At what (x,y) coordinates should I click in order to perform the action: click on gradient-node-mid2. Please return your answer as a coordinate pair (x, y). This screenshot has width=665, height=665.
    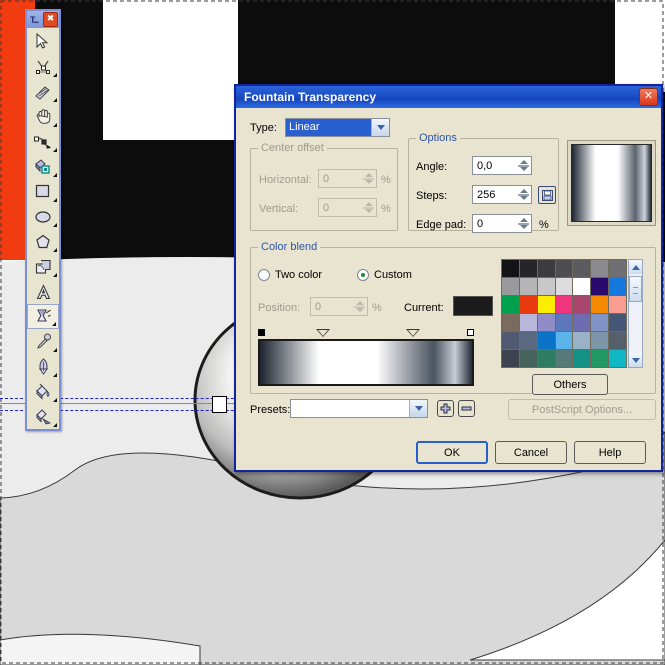
    Looking at the image, I should click on (413, 333).